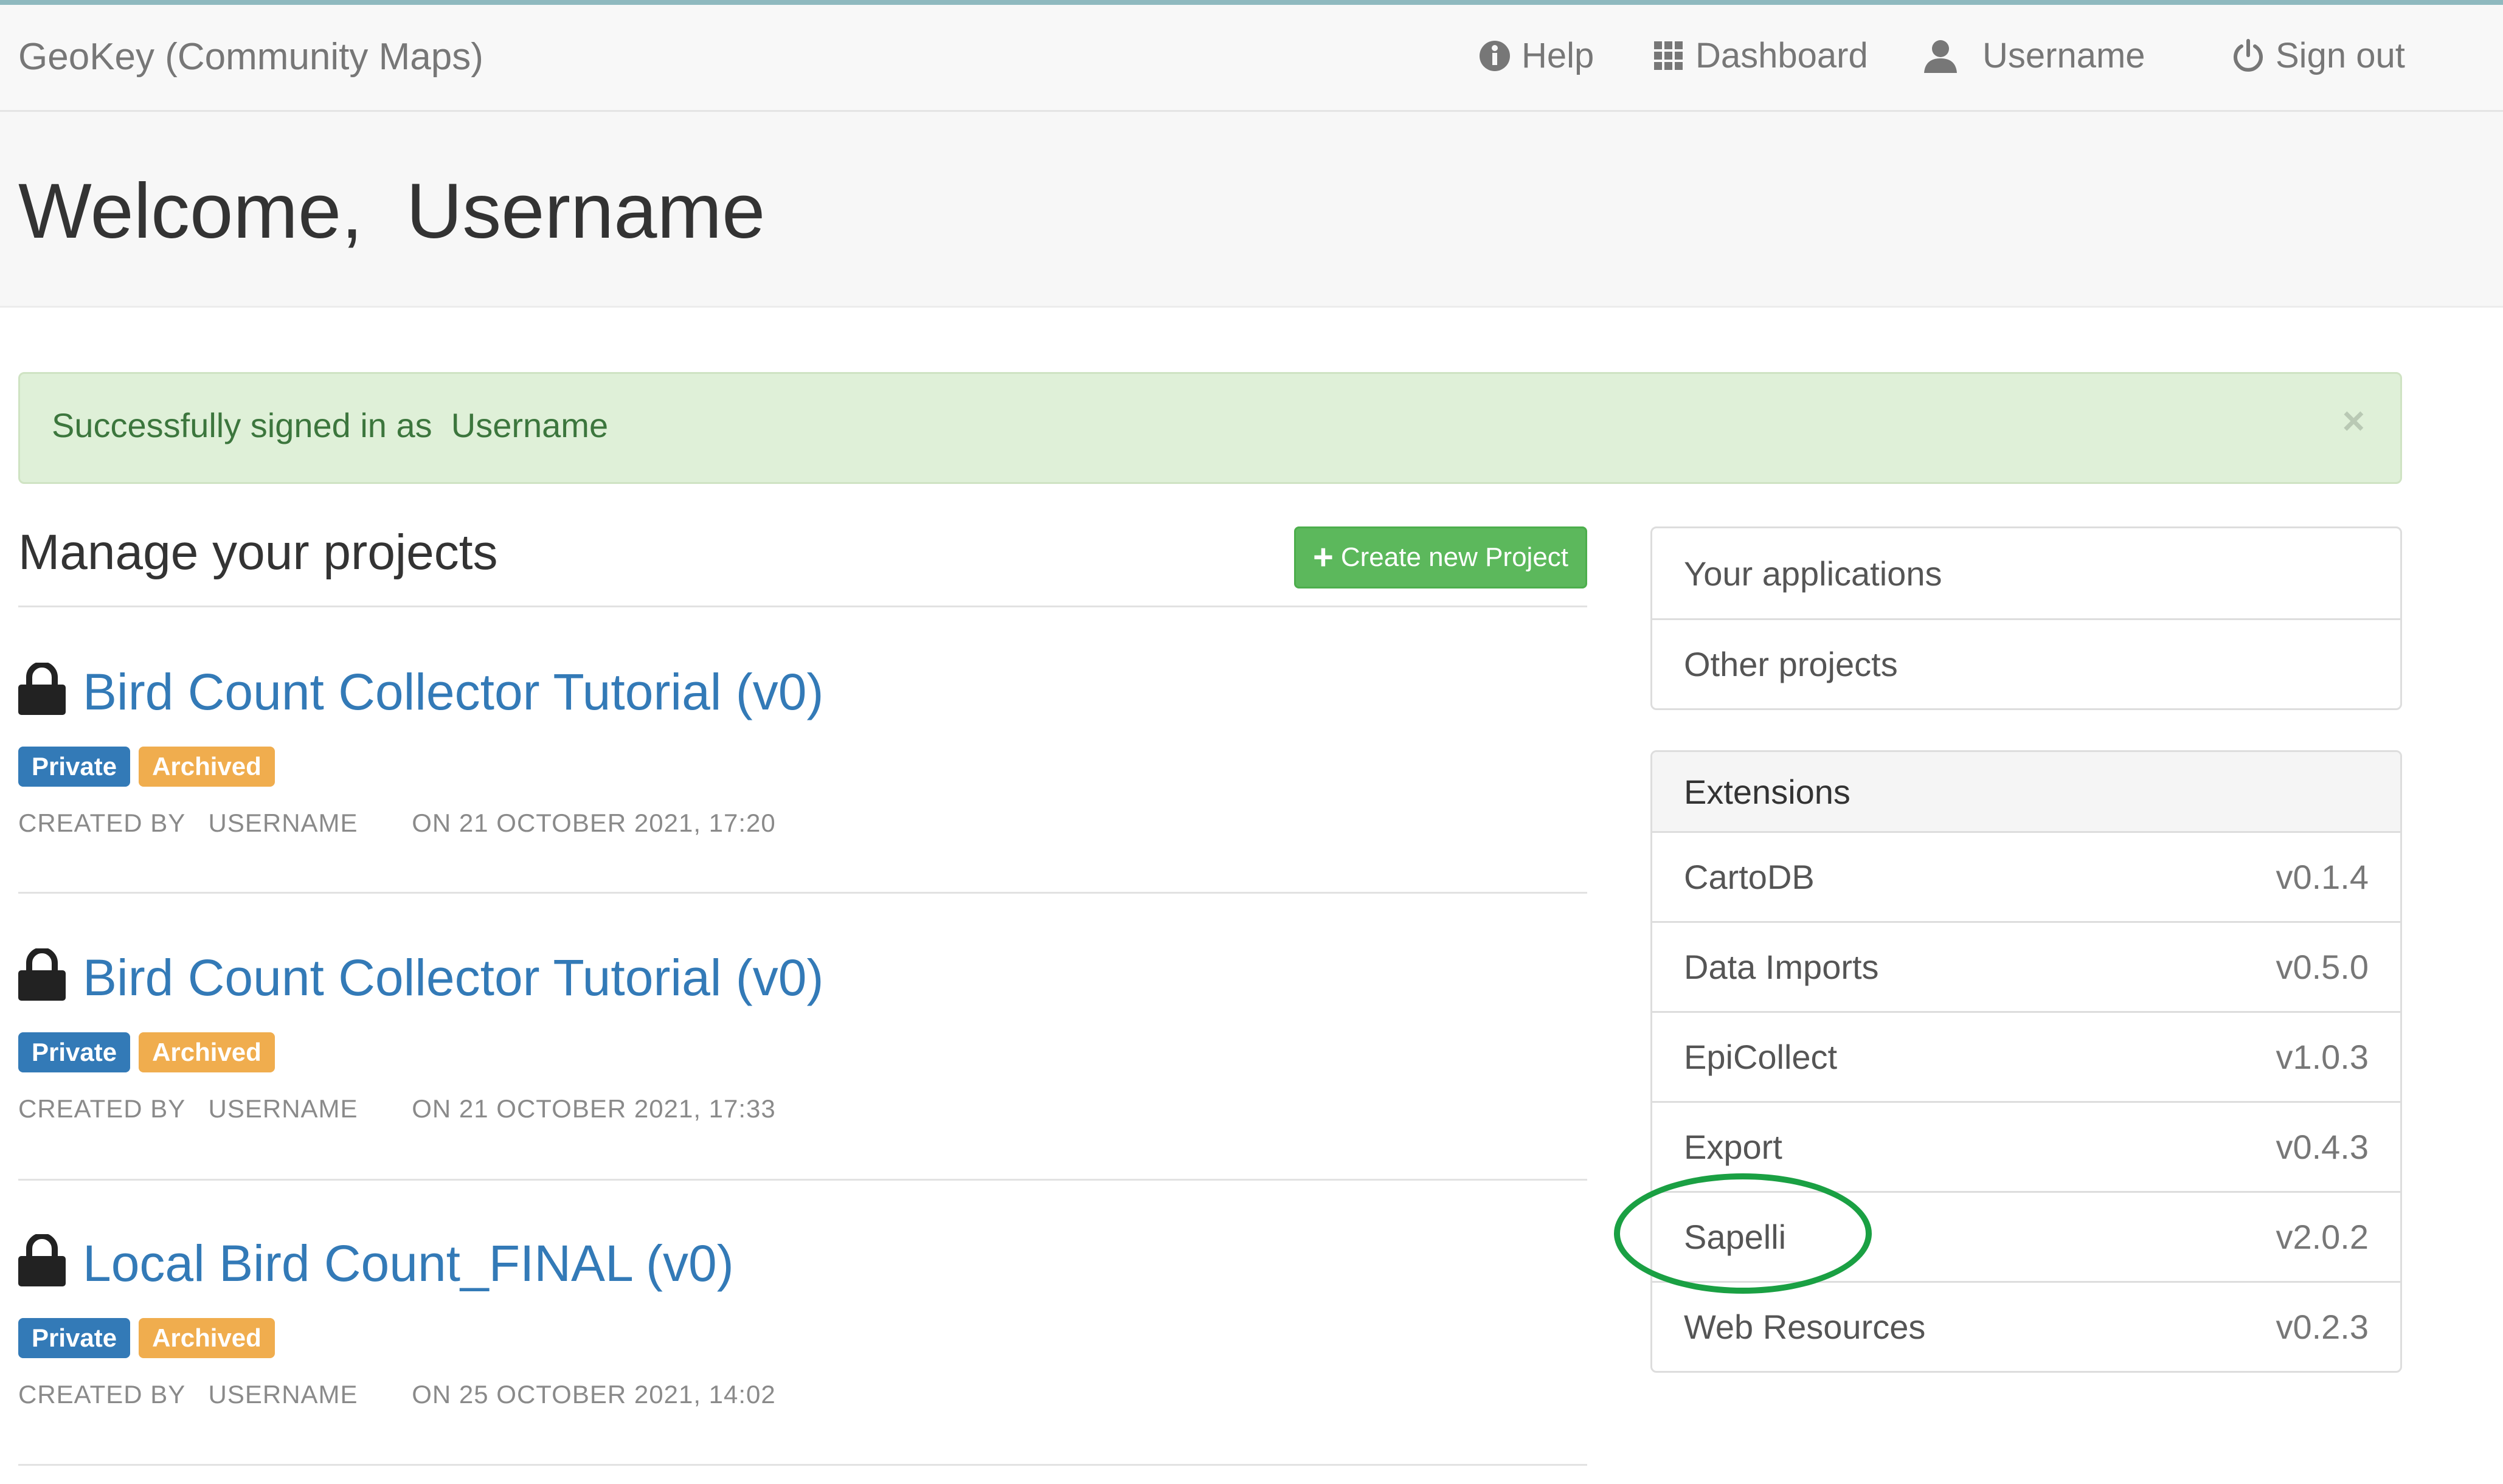 This screenshot has width=2503, height=1484. What do you see at coordinates (2322, 877) in the screenshot?
I see `extension-version: v0.1.4` at bounding box center [2322, 877].